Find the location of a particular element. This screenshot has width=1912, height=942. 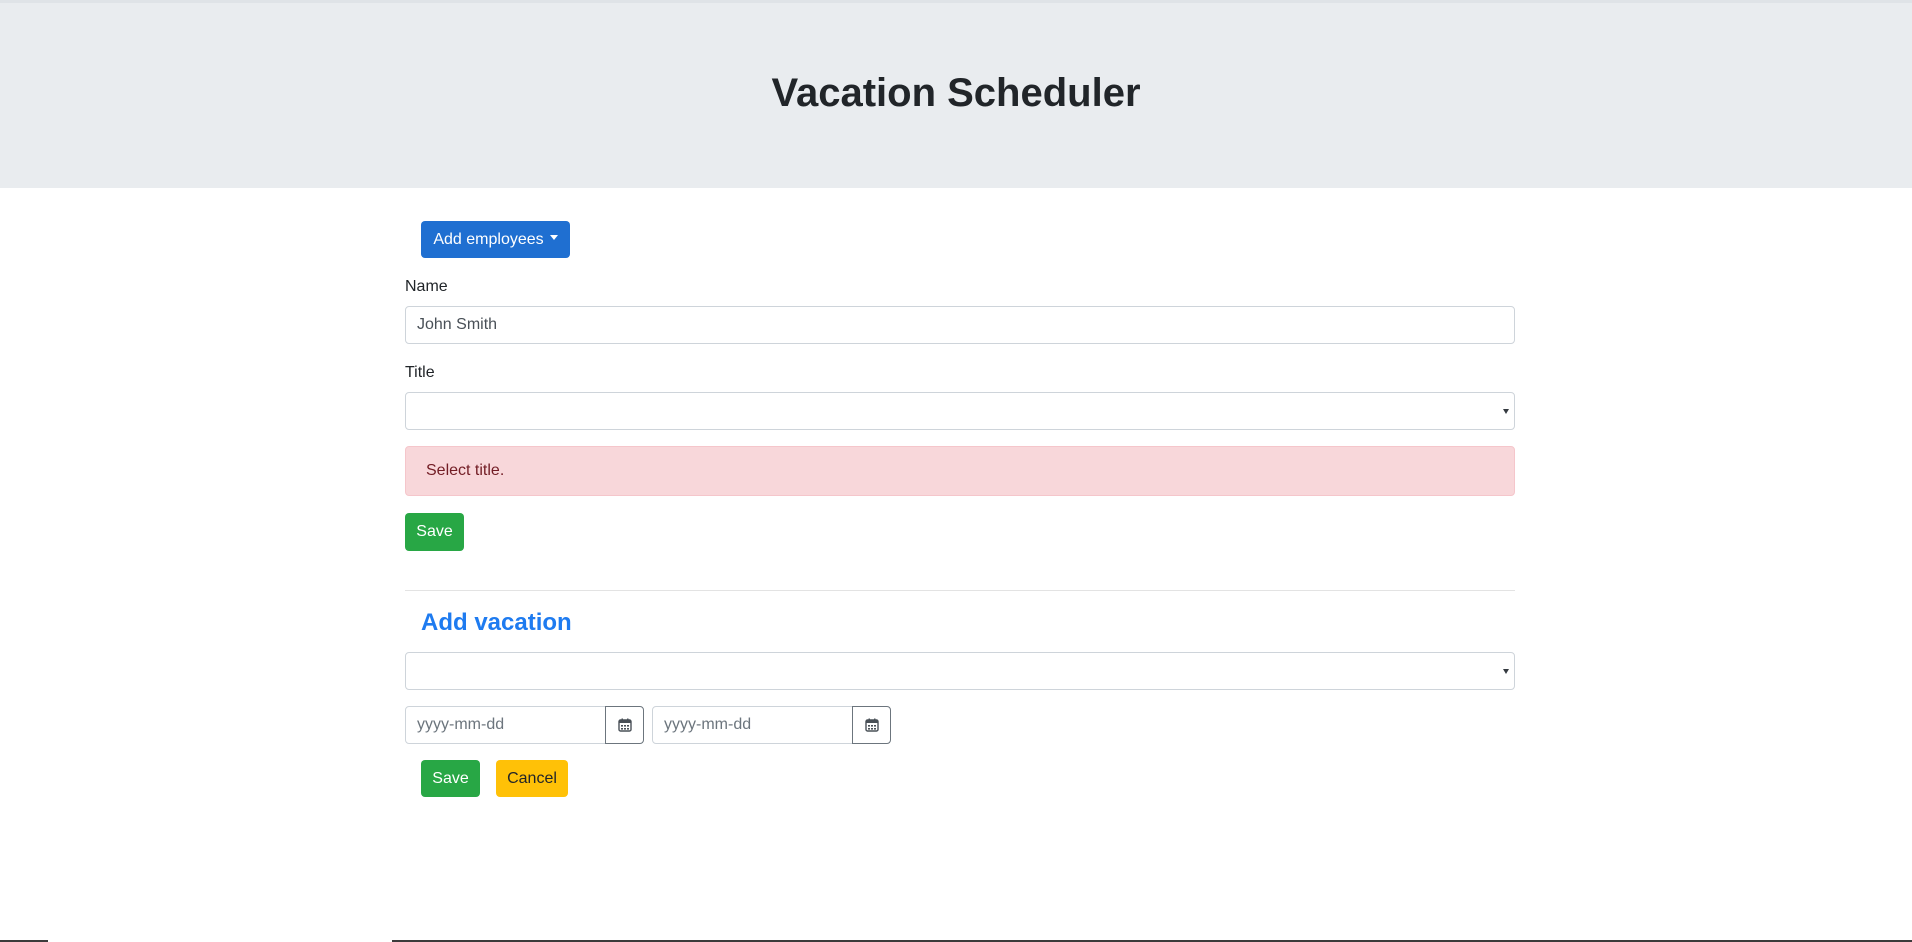

title-error-alert: Select title. is located at coordinates (960, 471).